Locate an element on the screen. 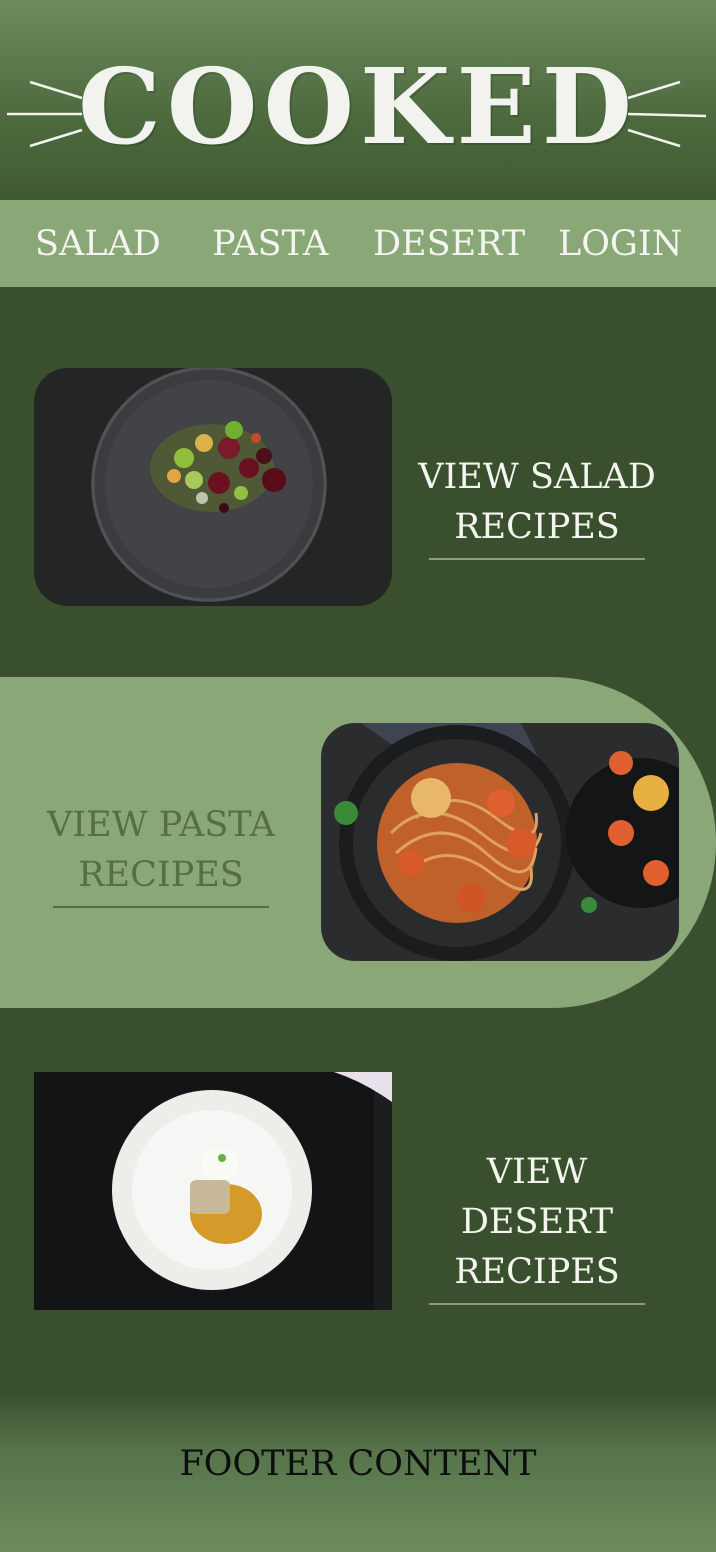  desert-image is located at coordinates (213, 1191).